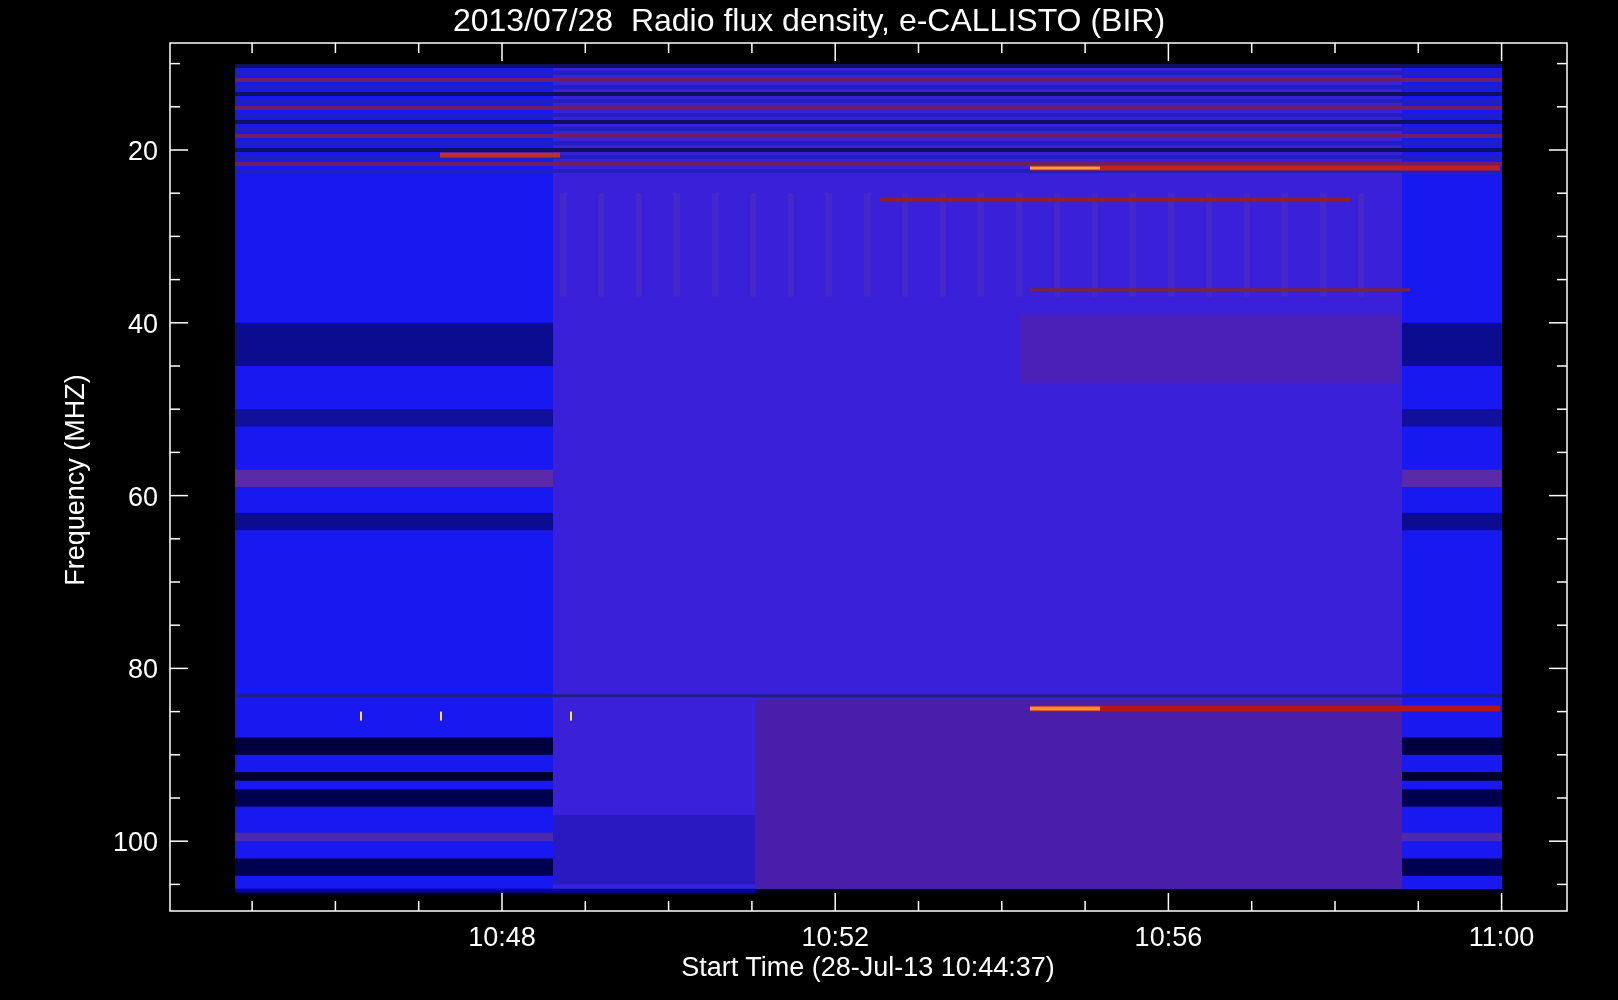 The height and width of the screenshot is (1000, 1618). Describe the element at coordinates (142, 669) in the screenshot. I see `y-tick-label: 80` at that location.